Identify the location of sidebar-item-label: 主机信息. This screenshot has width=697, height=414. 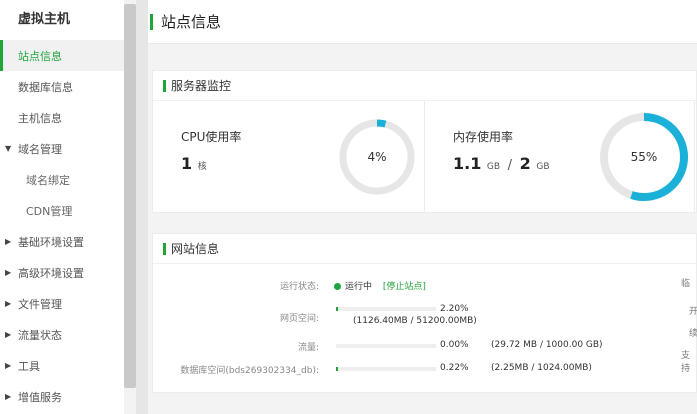
(40, 118).